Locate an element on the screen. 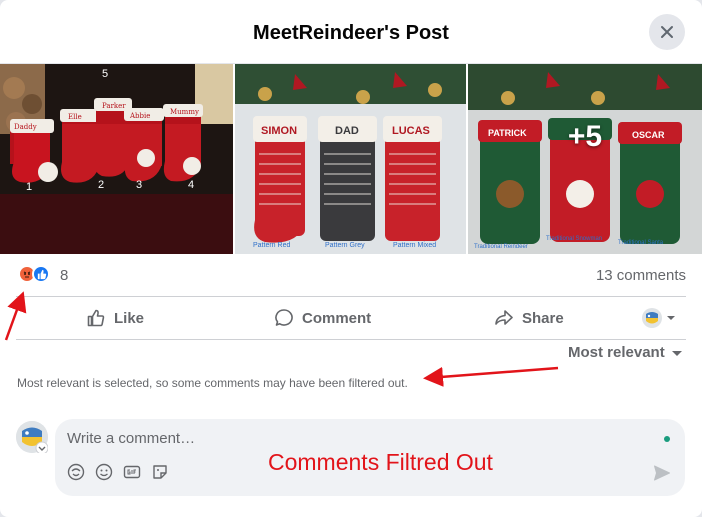  reaction-identity-selector is located at coordinates (659, 318).